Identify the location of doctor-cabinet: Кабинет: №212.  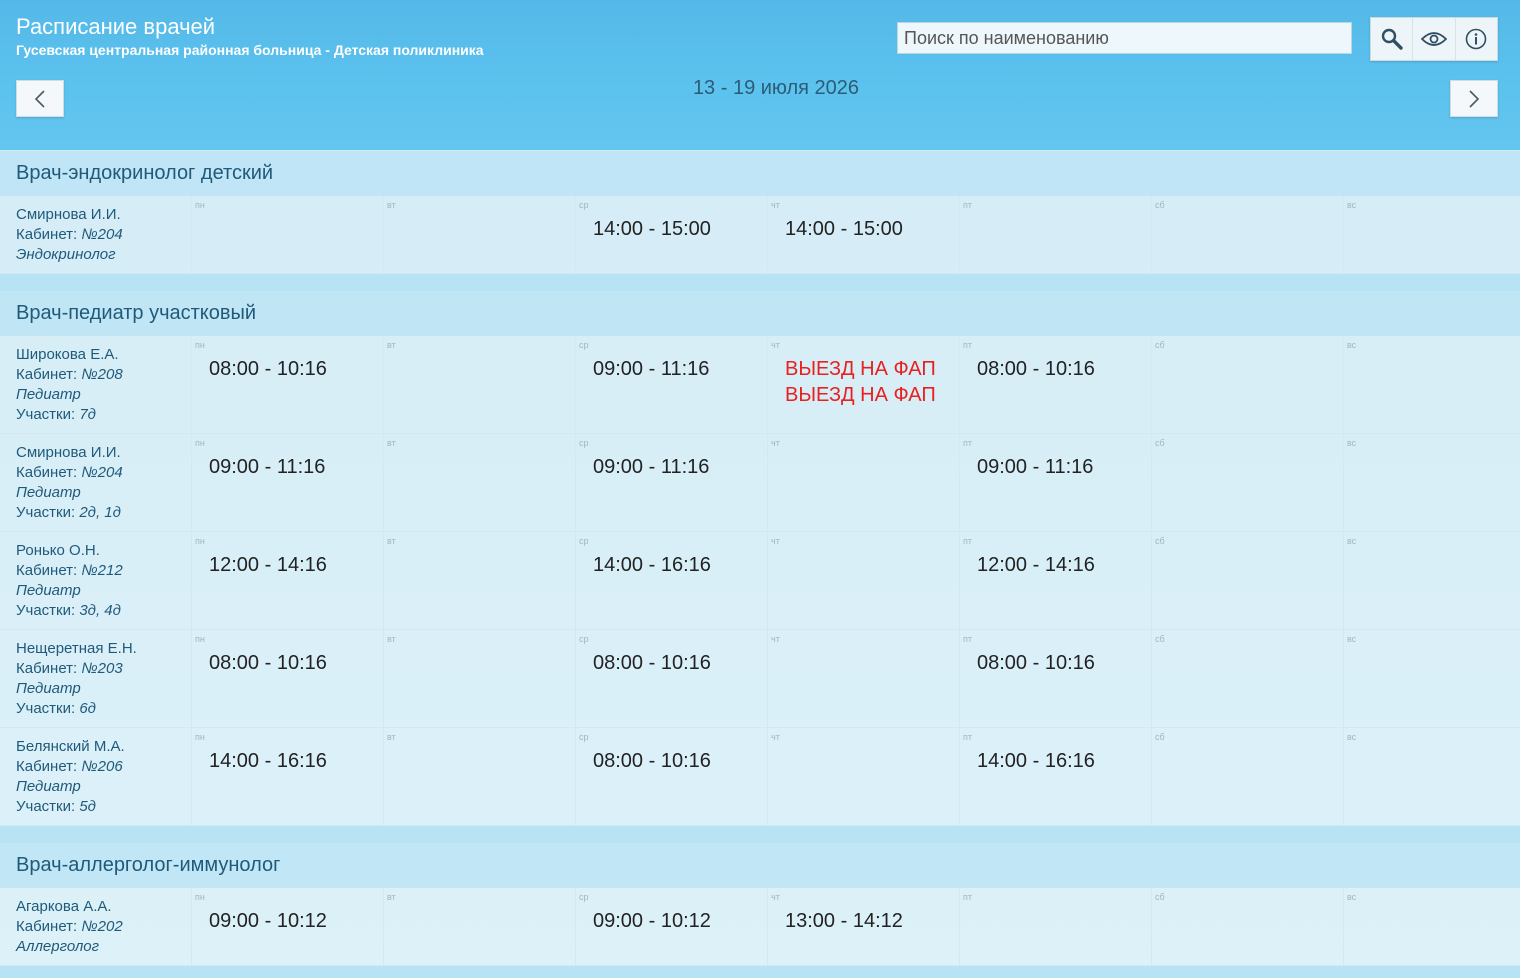
(69, 570).